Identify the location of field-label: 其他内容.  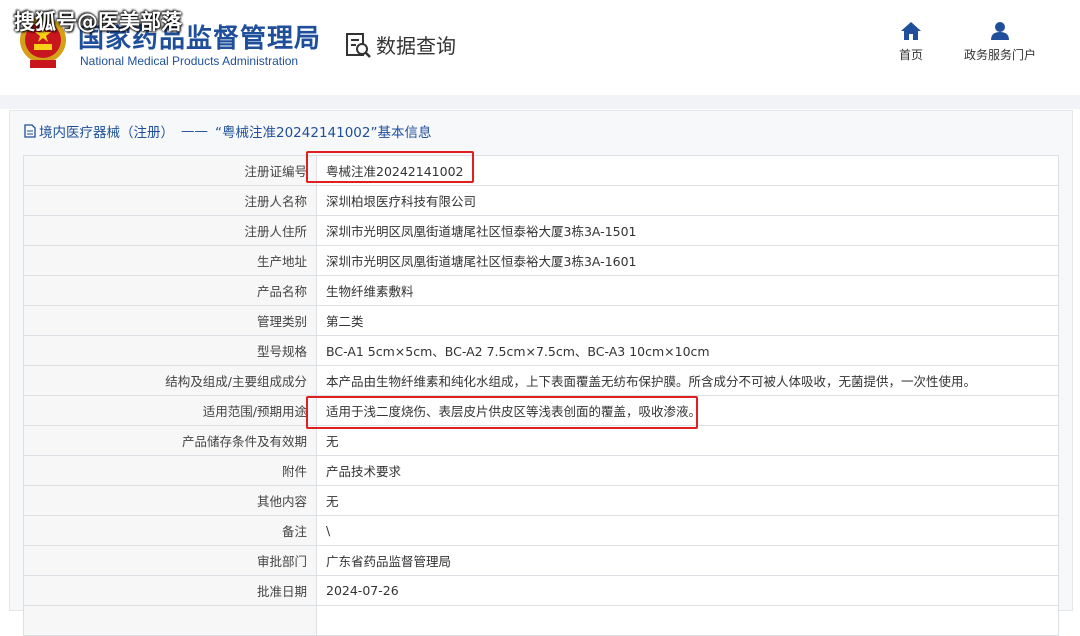
(170, 500).